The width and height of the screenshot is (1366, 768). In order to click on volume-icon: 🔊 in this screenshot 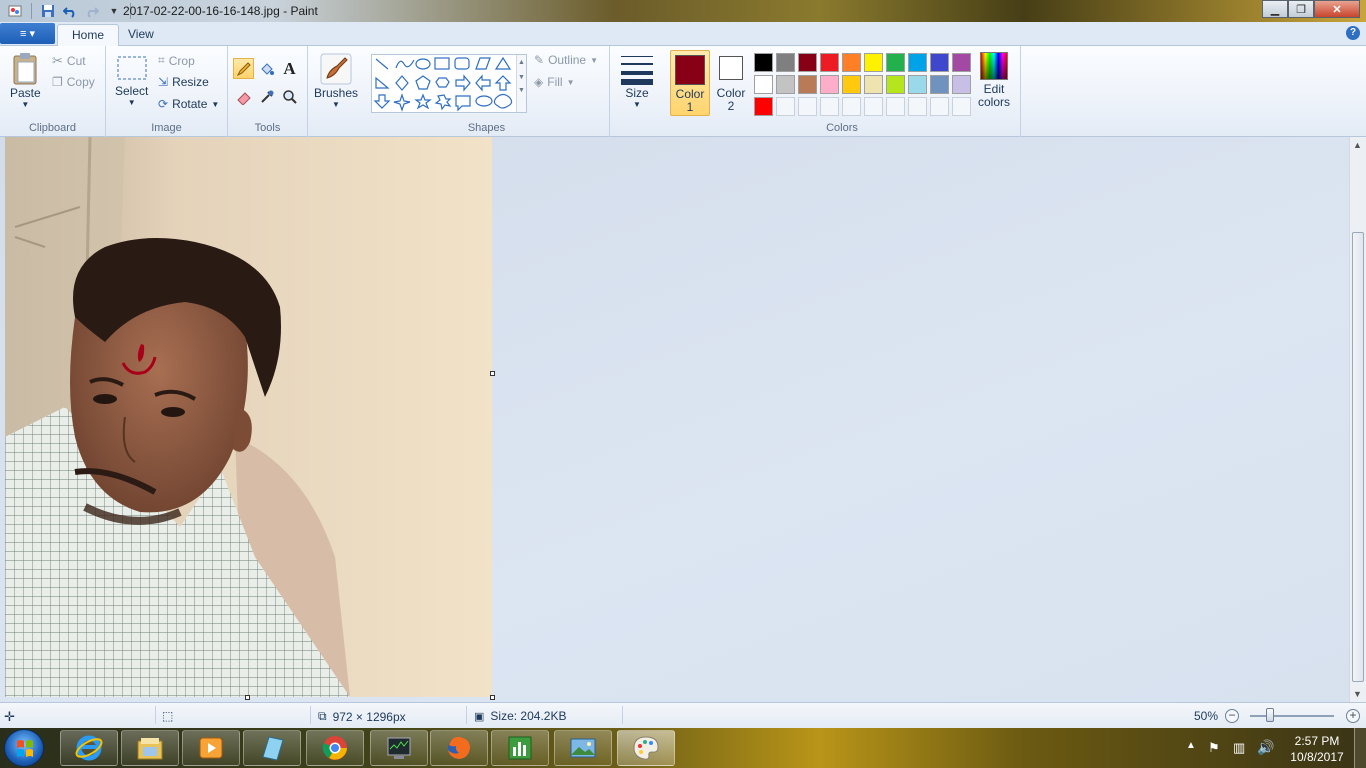, I will do `click(1265, 747)`.